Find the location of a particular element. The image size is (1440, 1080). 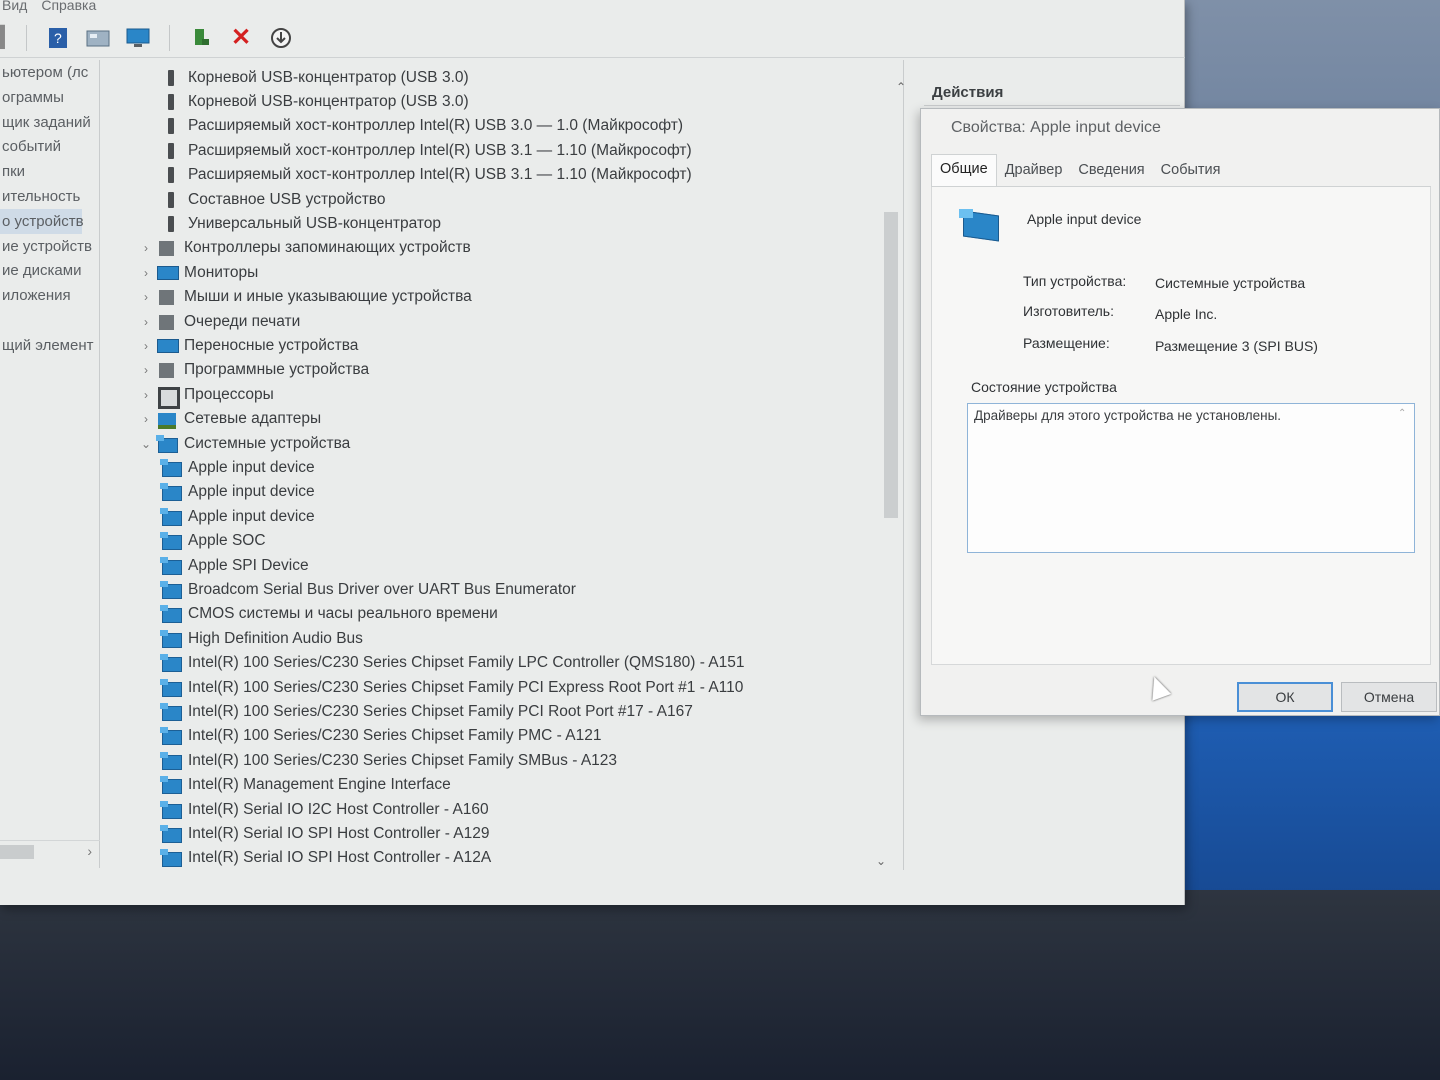

cancel-button: Отмена is located at coordinates (1389, 697).